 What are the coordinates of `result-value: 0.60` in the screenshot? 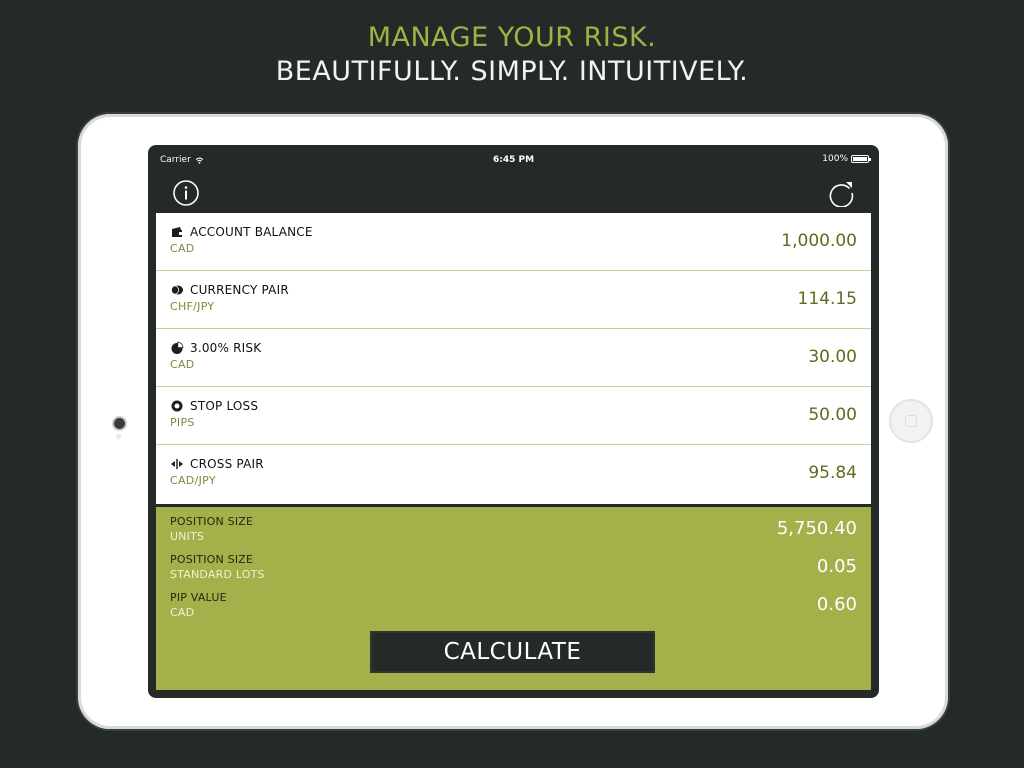 It's located at (836, 604).